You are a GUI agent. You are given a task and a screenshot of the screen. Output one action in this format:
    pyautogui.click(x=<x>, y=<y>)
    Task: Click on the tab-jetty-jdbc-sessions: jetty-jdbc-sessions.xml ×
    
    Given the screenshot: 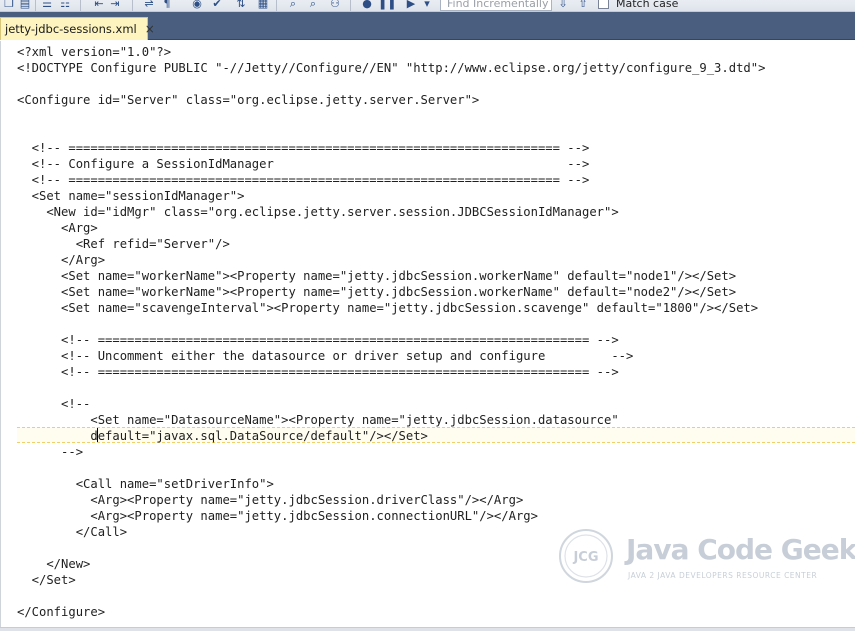 What is the action you would take?
    pyautogui.click(x=77, y=28)
    